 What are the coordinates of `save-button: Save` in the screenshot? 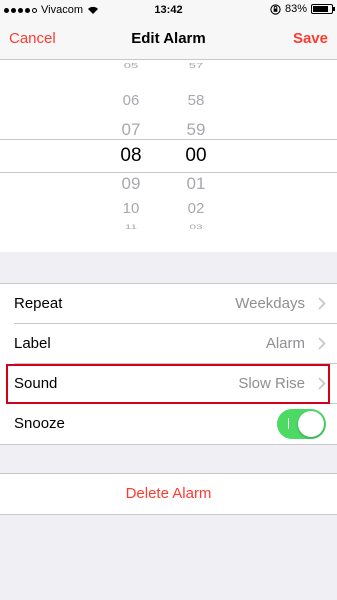 It's located at (310, 38).